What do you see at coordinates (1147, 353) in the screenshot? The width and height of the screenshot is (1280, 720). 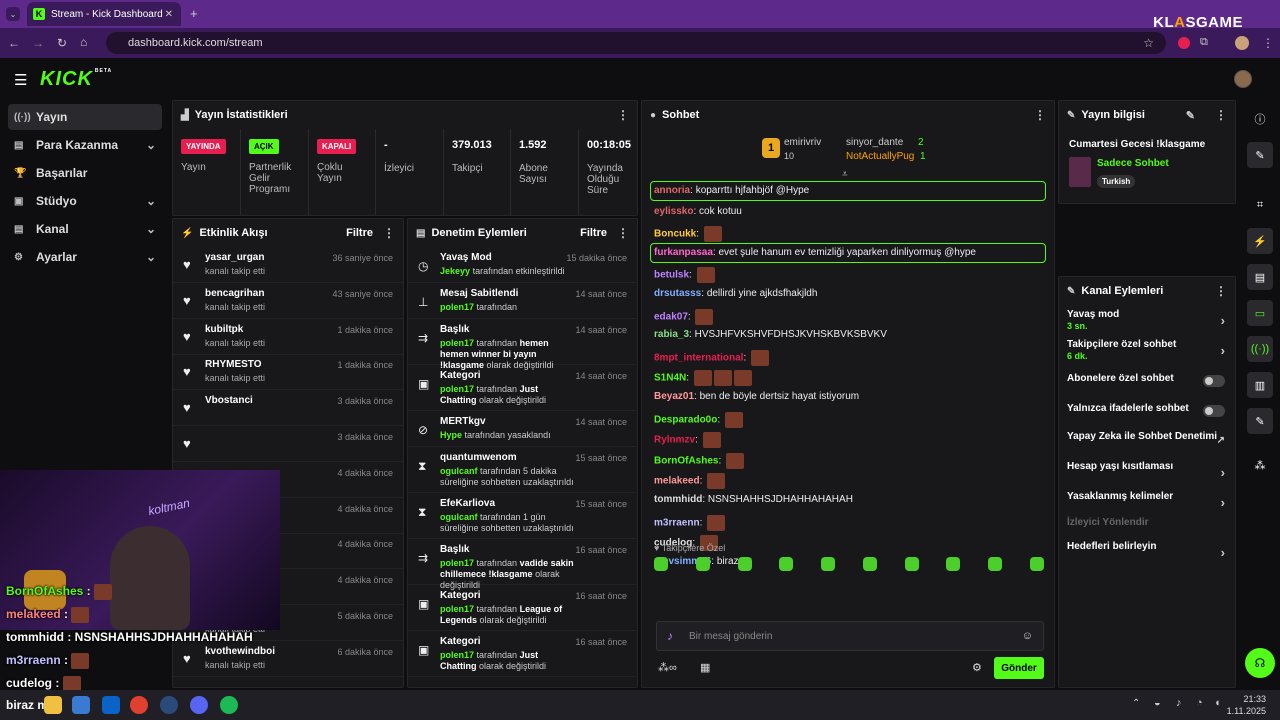 I see `channel-action-1: Takipçilere özel sohbet 6 dk. ›` at bounding box center [1147, 353].